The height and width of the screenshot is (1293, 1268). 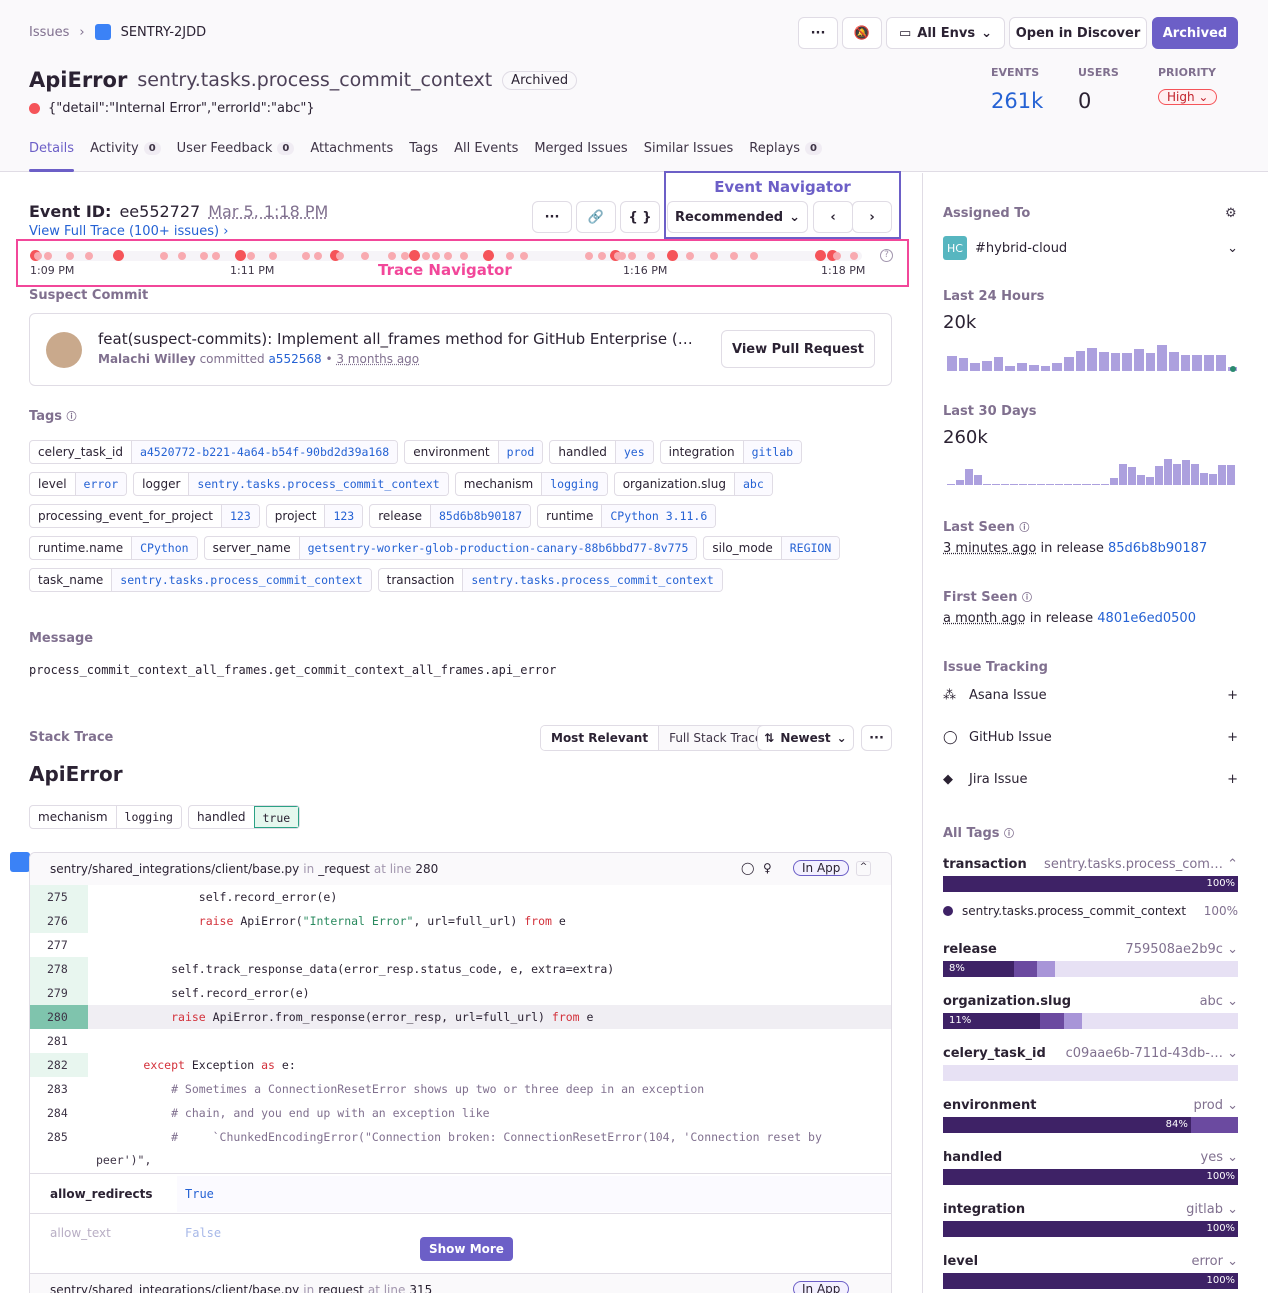 What do you see at coordinates (466, 1249) in the screenshot?
I see `show-more-button: Show More` at bounding box center [466, 1249].